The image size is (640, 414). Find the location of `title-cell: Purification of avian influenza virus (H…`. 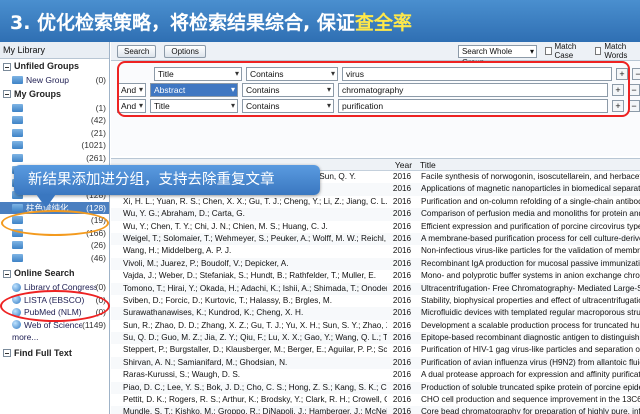

title-cell: Purification of avian influenza virus (H… is located at coordinates (530, 362).